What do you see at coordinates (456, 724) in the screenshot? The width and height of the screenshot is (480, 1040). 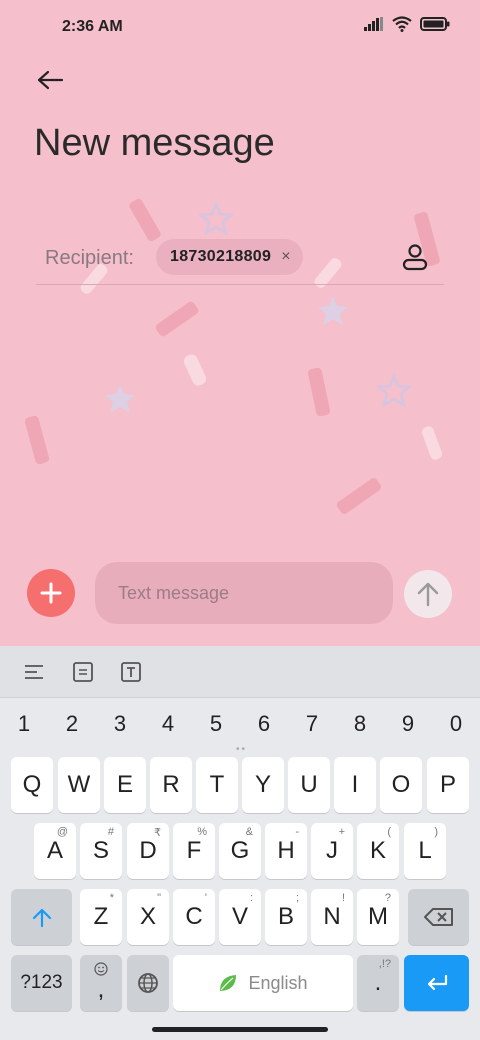 I see `key-0: 0` at bounding box center [456, 724].